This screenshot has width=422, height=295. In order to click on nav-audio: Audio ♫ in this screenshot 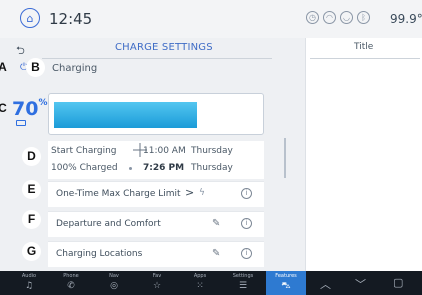, I will do `click(29, 284)`.